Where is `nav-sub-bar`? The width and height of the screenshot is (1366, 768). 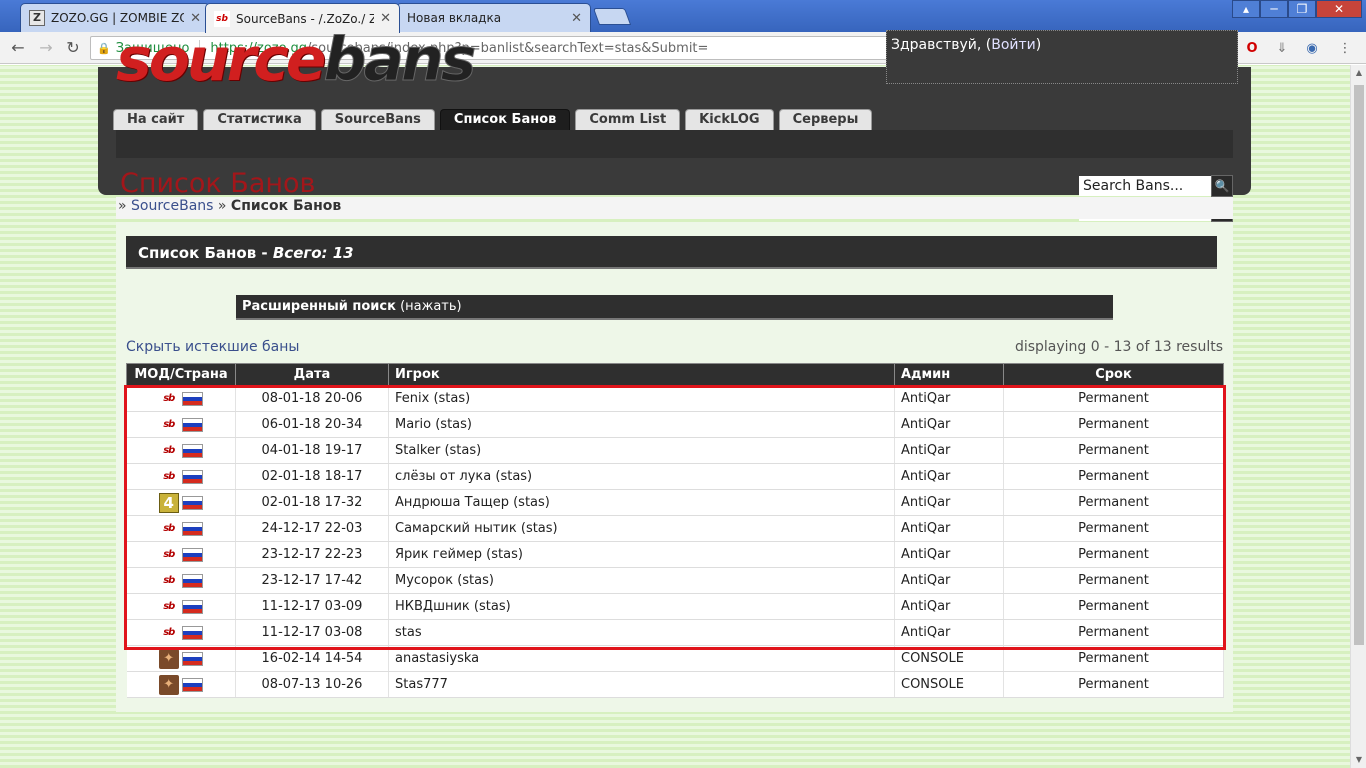 nav-sub-bar is located at coordinates (674, 144).